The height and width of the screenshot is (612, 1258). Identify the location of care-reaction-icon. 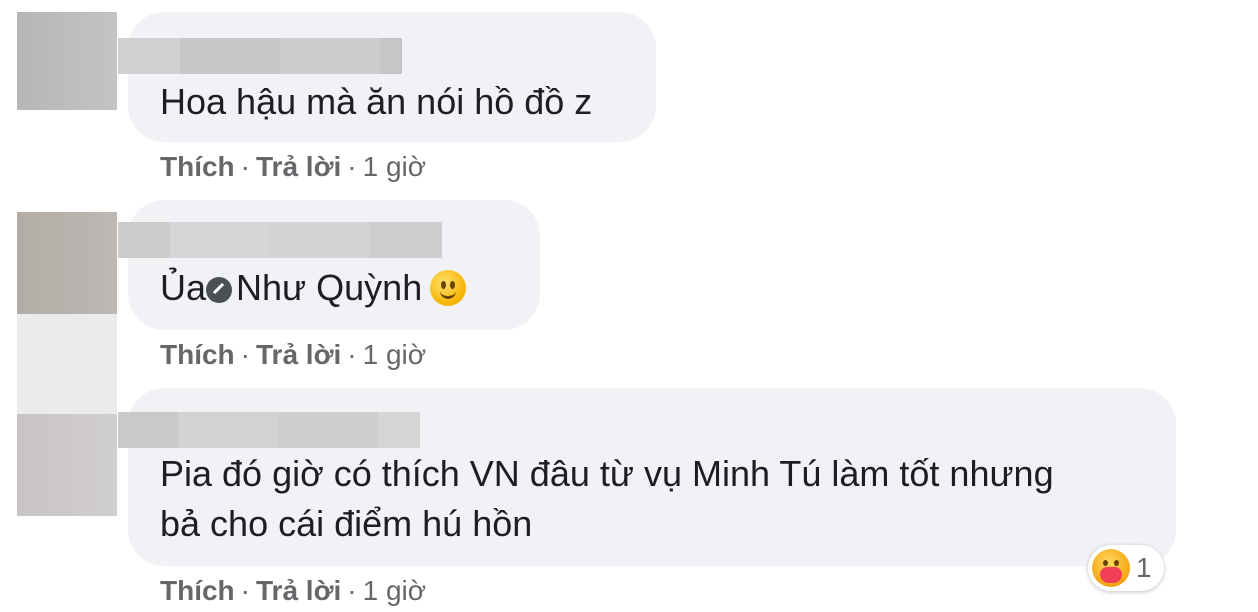
(1111, 568).